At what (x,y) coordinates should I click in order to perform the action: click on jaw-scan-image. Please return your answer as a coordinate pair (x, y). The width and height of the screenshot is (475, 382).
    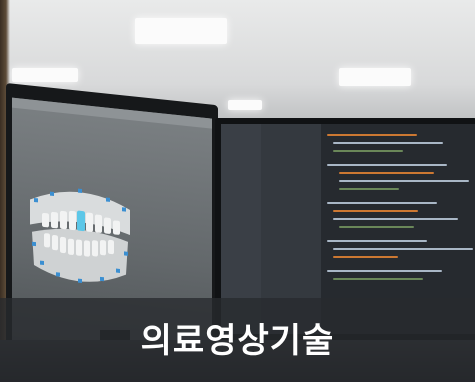
    Looking at the image, I should click on (80, 235).